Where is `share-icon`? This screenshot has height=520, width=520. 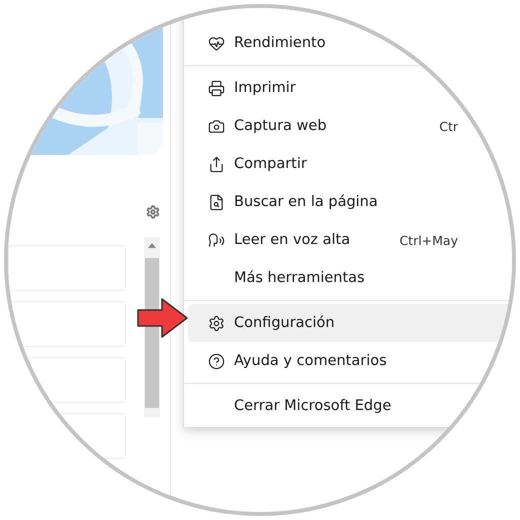 share-icon is located at coordinates (216, 164).